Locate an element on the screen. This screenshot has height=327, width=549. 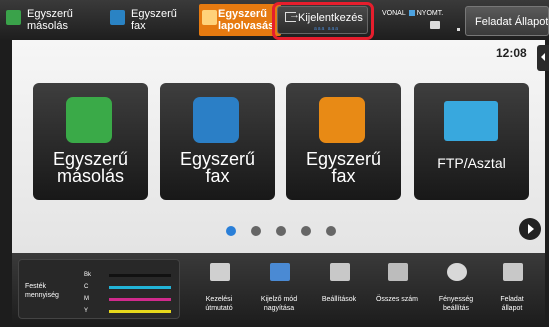
clock: 12:08 is located at coordinates (511, 53).